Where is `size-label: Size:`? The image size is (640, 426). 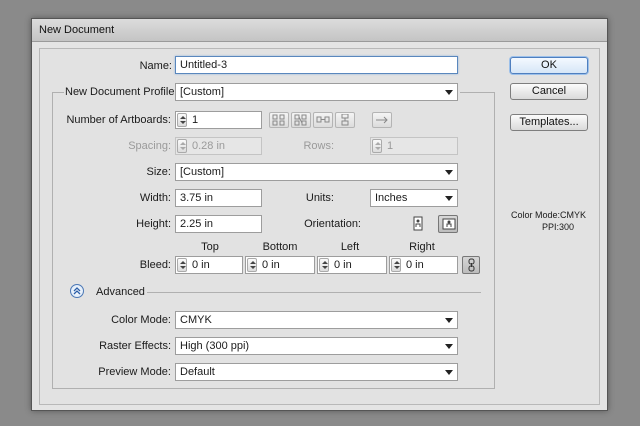 size-label: Size: is located at coordinates (158, 172).